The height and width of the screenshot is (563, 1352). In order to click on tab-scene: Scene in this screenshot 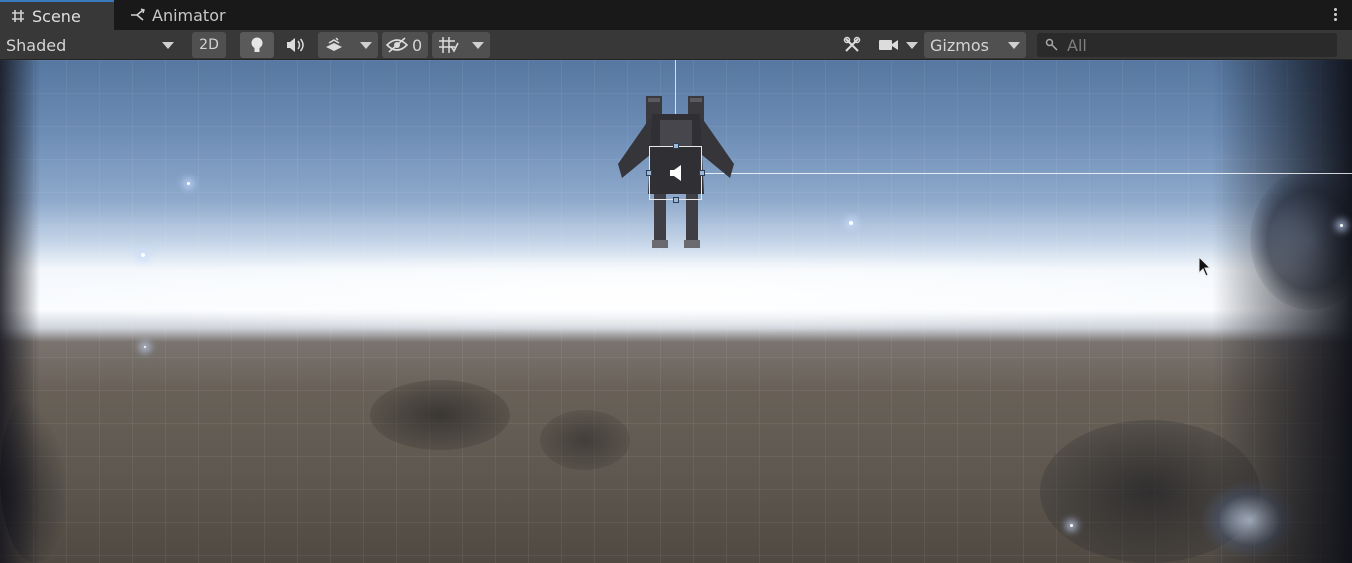, I will do `click(57, 15)`.